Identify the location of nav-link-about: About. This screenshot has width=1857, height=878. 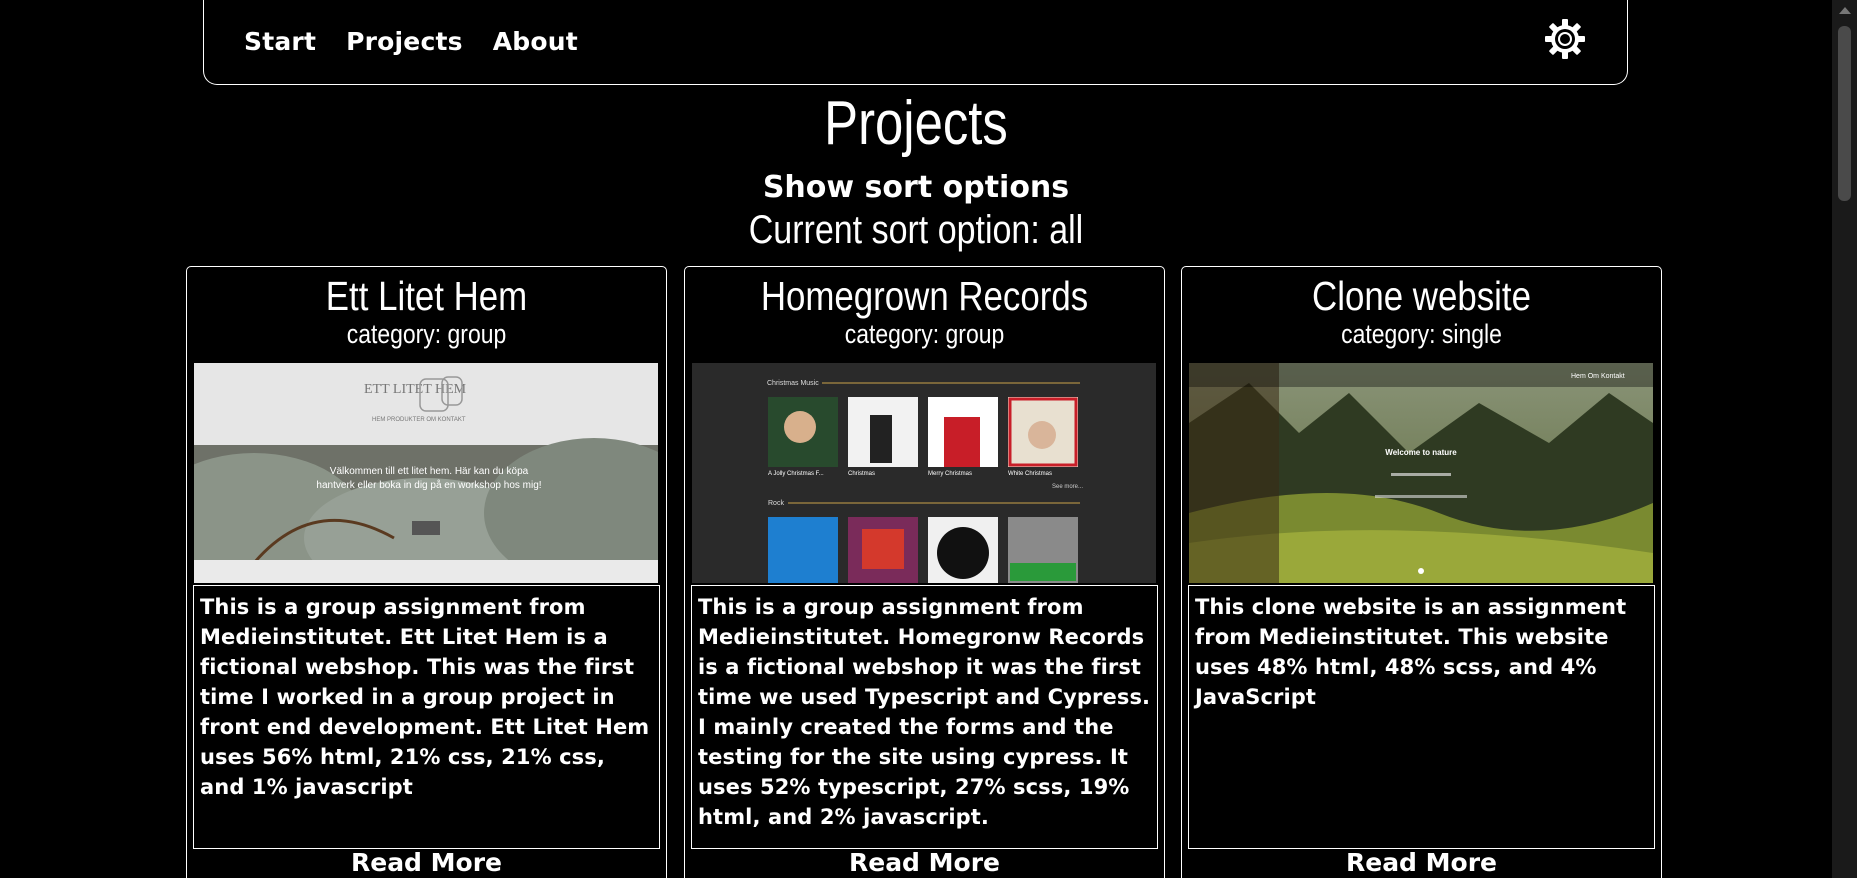
(535, 41).